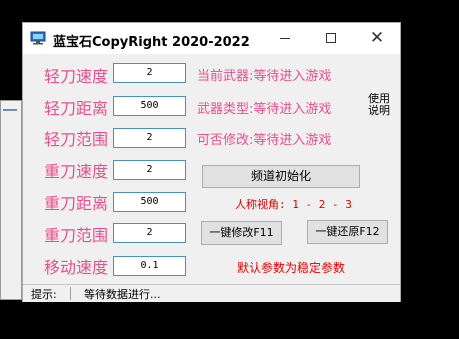 This screenshot has height=339, width=459. I want to click on window-title: 蓝宝石CopyRight 2020-2022, so click(151, 42).